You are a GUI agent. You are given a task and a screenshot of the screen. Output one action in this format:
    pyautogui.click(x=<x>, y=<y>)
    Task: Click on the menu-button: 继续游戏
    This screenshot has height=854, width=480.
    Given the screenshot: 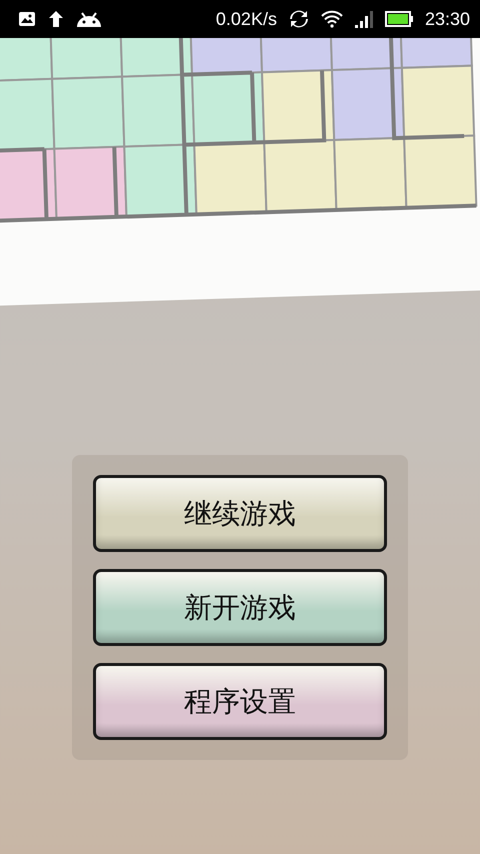 What is the action you would take?
    pyautogui.click(x=240, y=513)
    